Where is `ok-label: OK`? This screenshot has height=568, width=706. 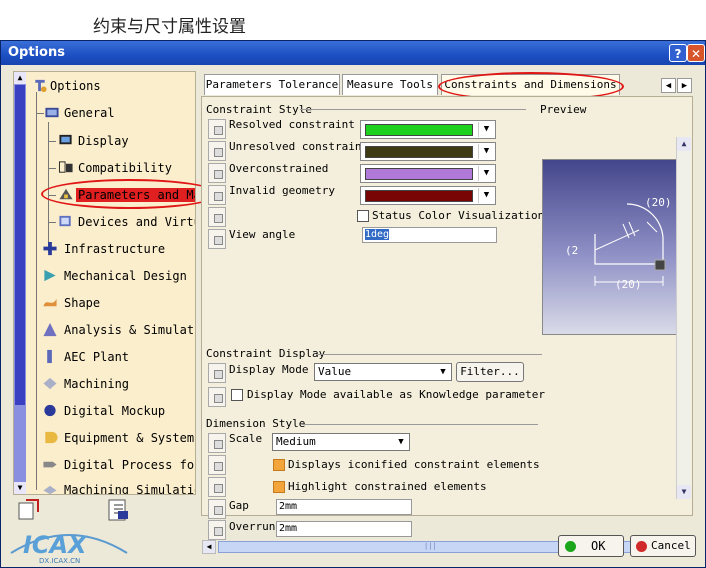 ok-label: OK is located at coordinates (598, 546).